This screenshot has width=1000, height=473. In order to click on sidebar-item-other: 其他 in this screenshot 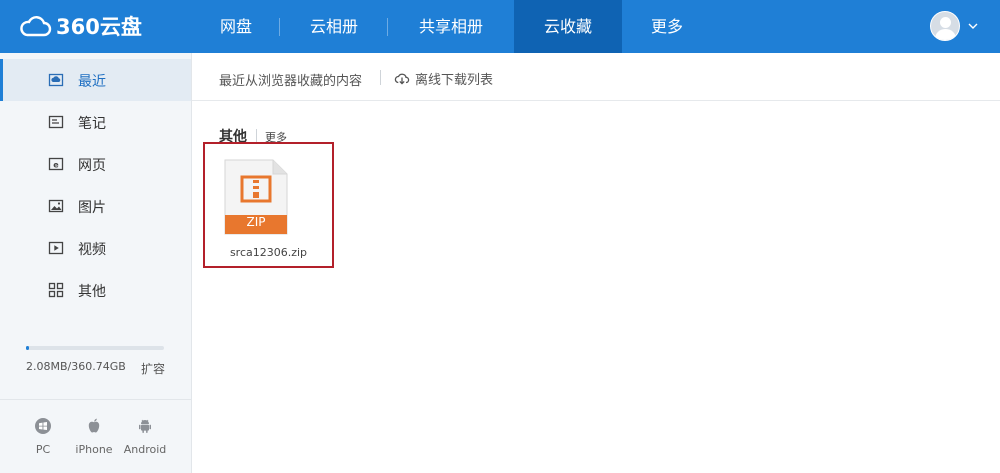, I will do `click(95, 290)`.